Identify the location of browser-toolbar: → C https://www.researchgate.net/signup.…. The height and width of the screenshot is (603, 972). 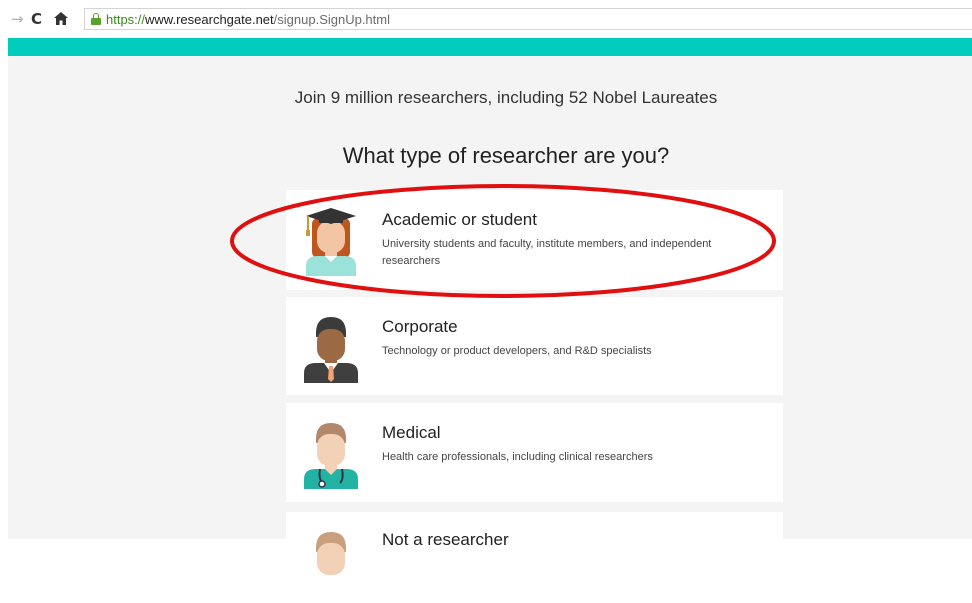
(486, 19).